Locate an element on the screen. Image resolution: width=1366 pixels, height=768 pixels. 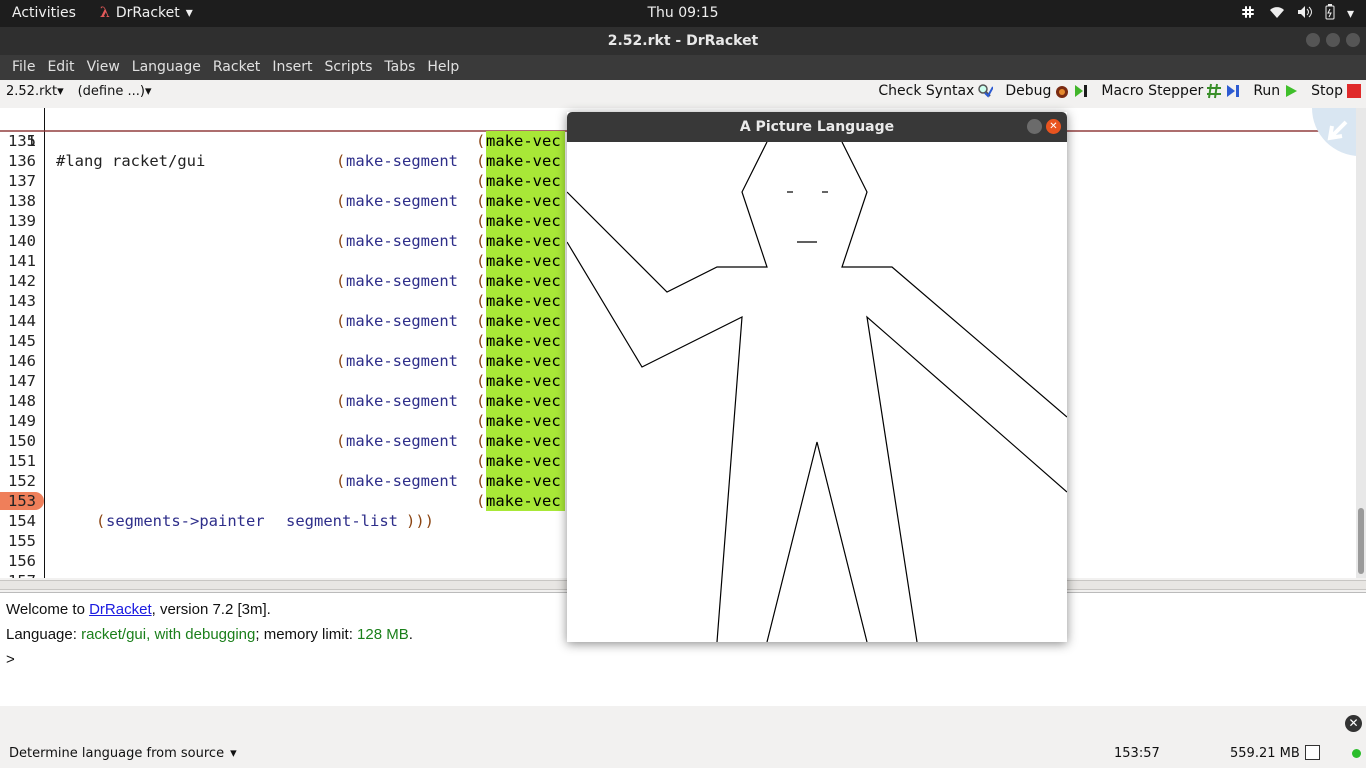
system-tray: ▾ is located at coordinates (1296, 14).